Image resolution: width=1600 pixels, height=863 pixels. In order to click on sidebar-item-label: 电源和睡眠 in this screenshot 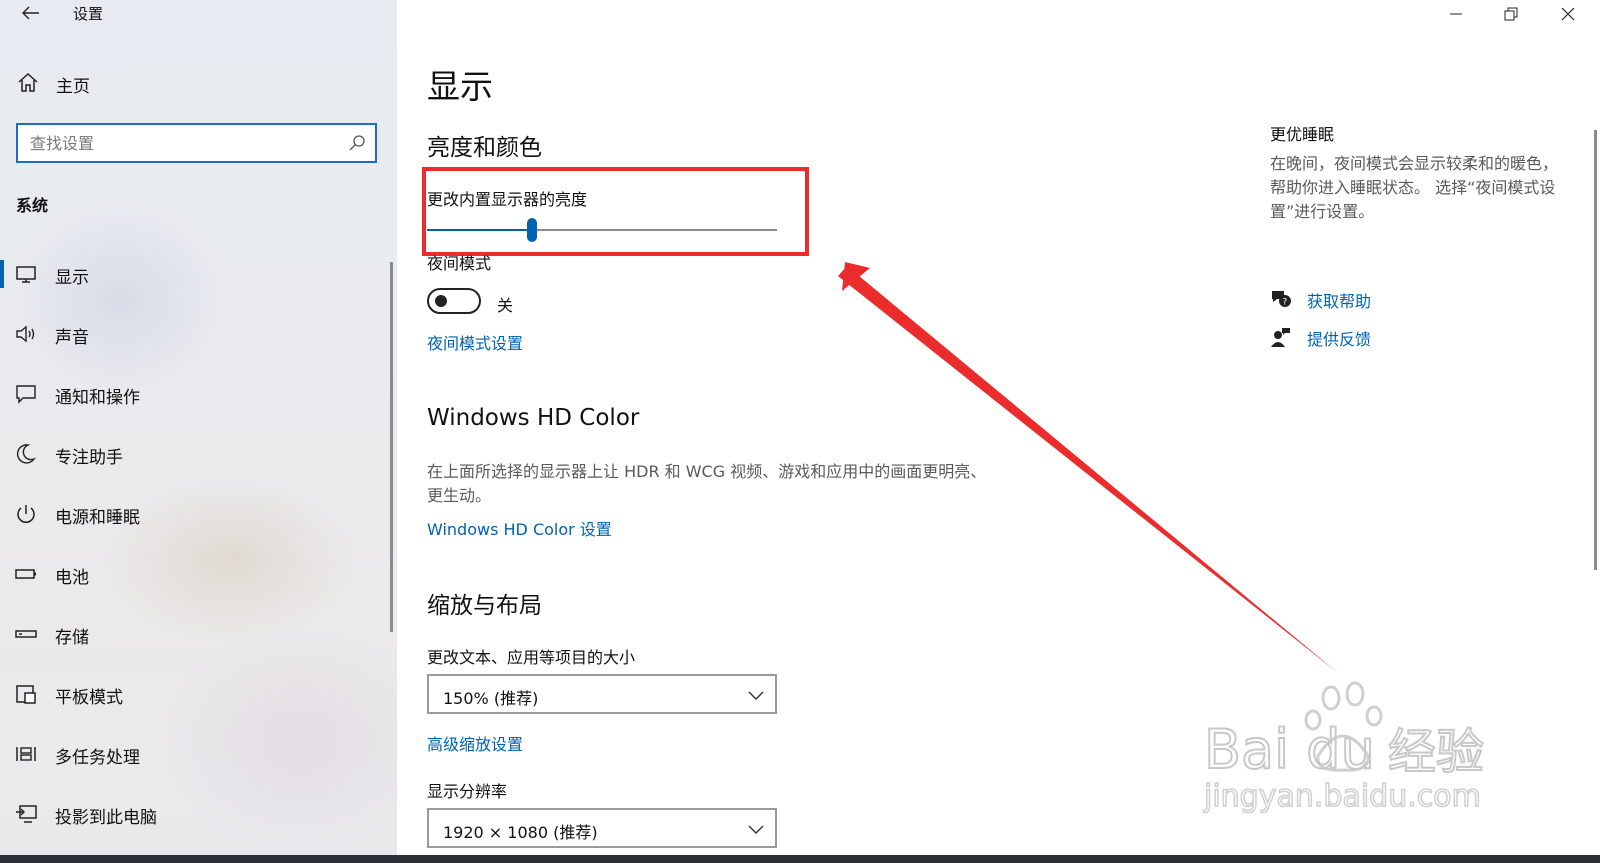, I will do `click(97, 518)`.